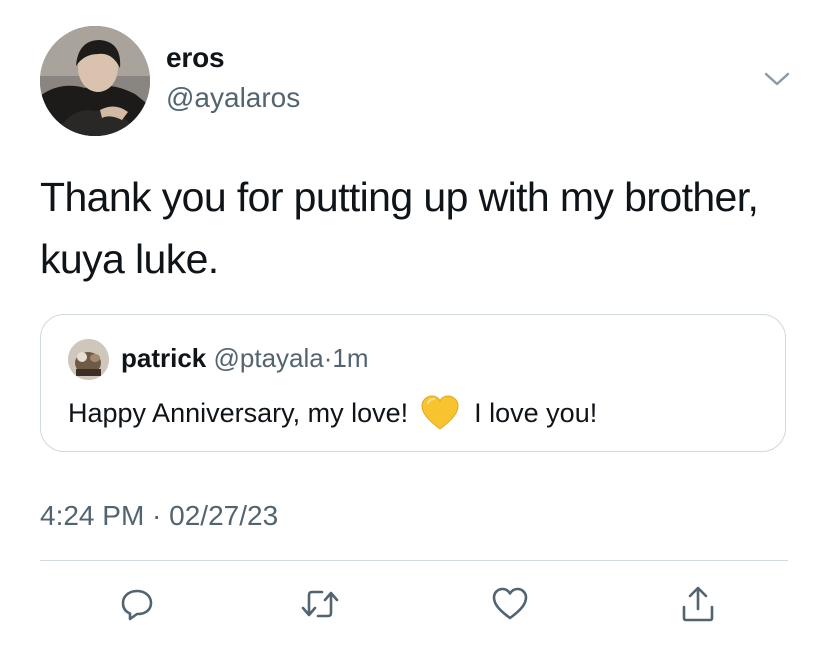 Image resolution: width=828 pixels, height=649 pixels. What do you see at coordinates (195, 58) in the screenshot?
I see `author-display-name: eros` at bounding box center [195, 58].